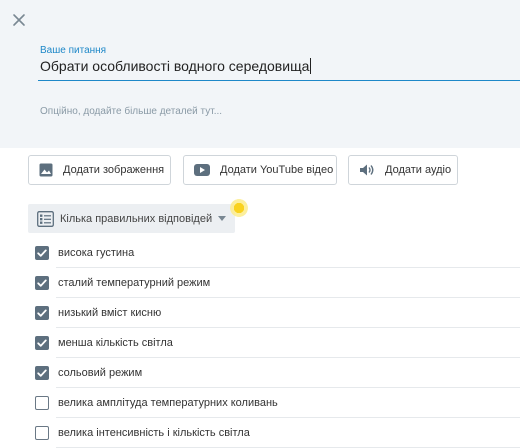  What do you see at coordinates (114, 170) in the screenshot?
I see `add-image-label: Додати зображення` at bounding box center [114, 170].